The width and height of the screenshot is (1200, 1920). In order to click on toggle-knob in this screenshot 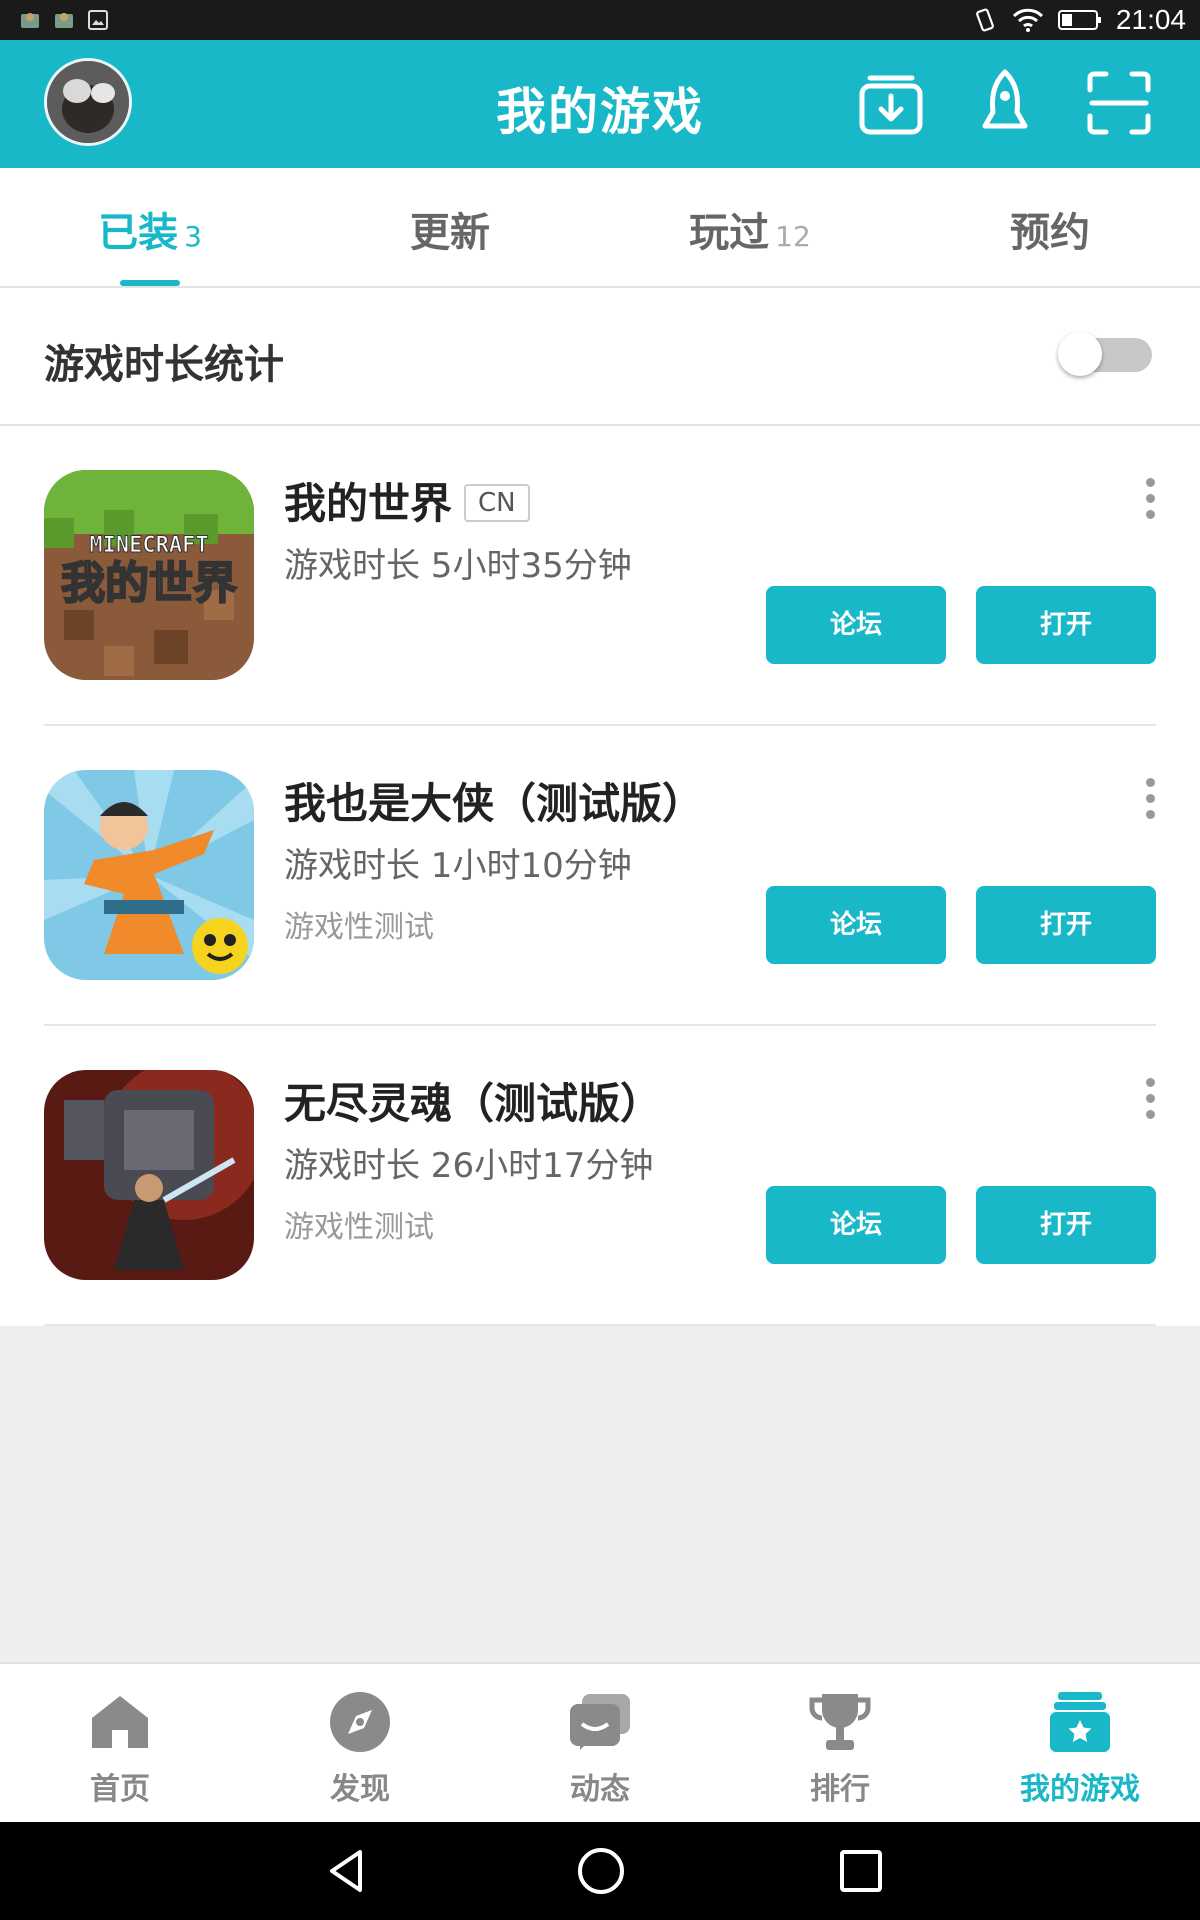, I will do `click(1080, 354)`.